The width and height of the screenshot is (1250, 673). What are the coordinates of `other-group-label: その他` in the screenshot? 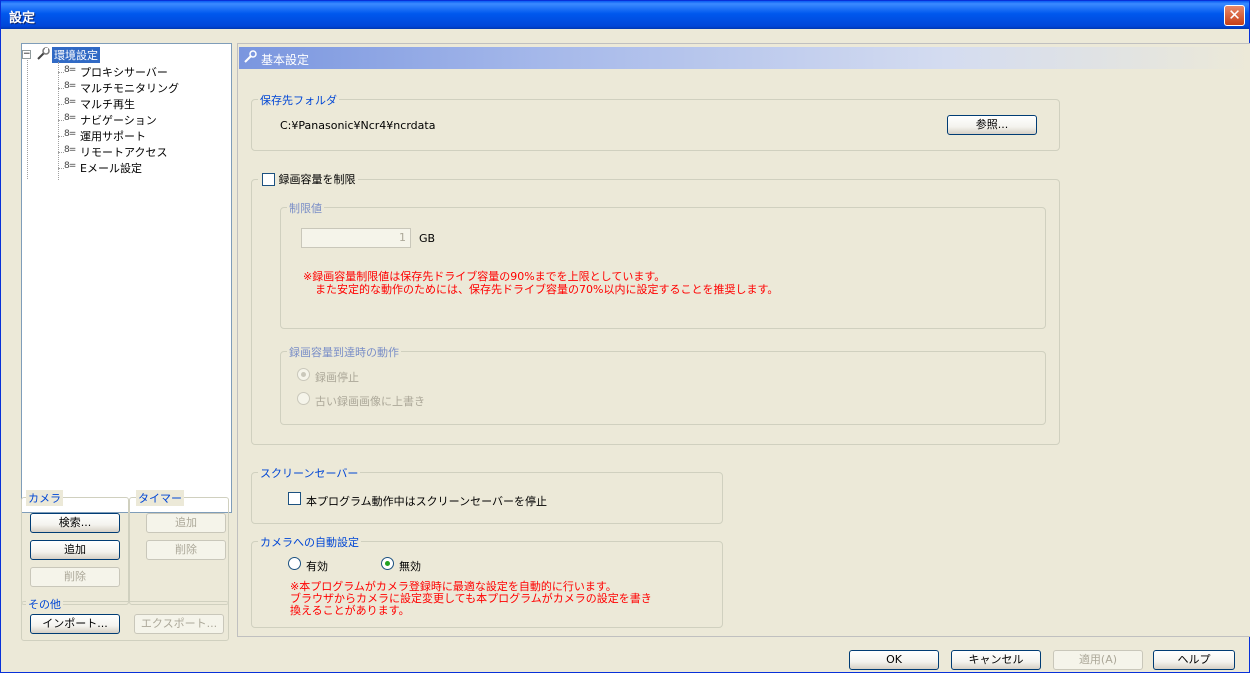 It's located at (44, 604).